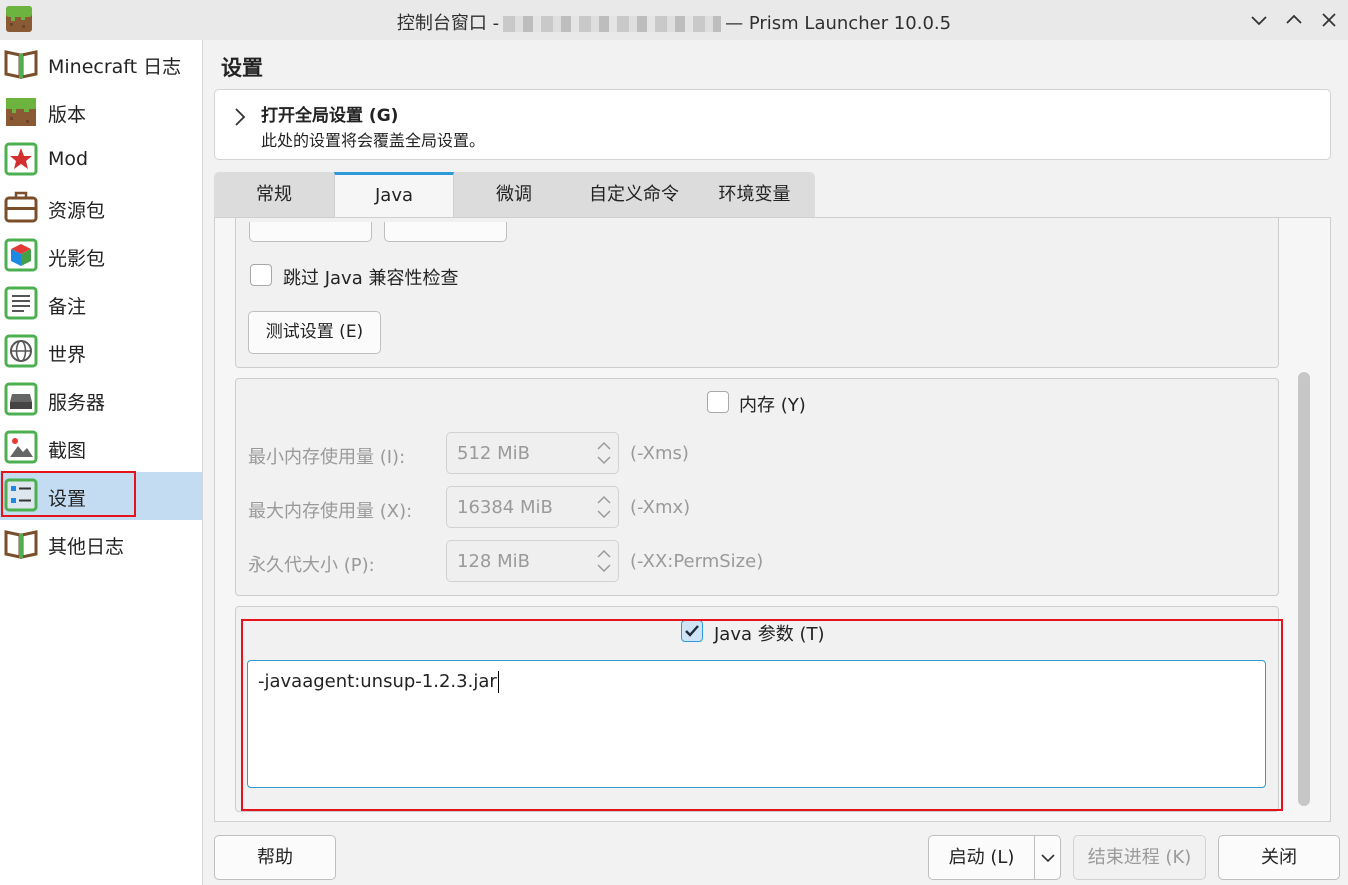 Image resolution: width=1348 pixels, height=885 pixels. I want to click on tab-environment-variables: 环境变量, so click(754, 195).